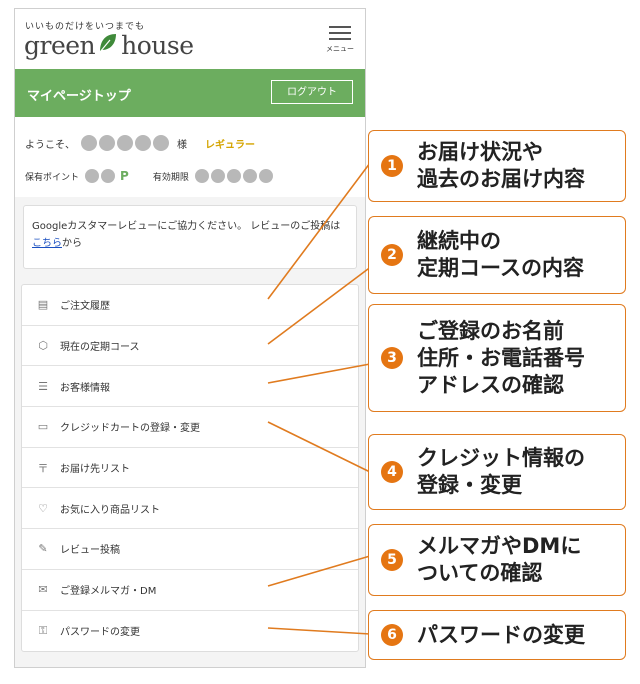 This screenshot has height=684, width=640. What do you see at coordinates (392, 358) in the screenshot?
I see `callout-number: 3` at bounding box center [392, 358].